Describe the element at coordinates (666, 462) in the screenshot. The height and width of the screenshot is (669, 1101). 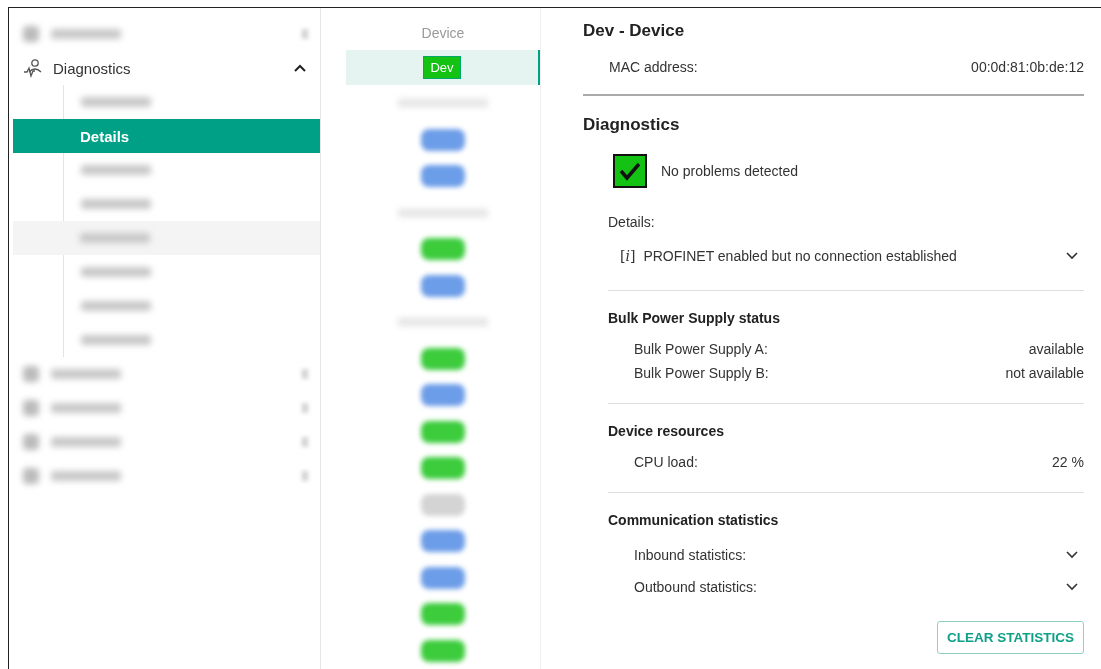
I see `field-label: CPU load:` at that location.